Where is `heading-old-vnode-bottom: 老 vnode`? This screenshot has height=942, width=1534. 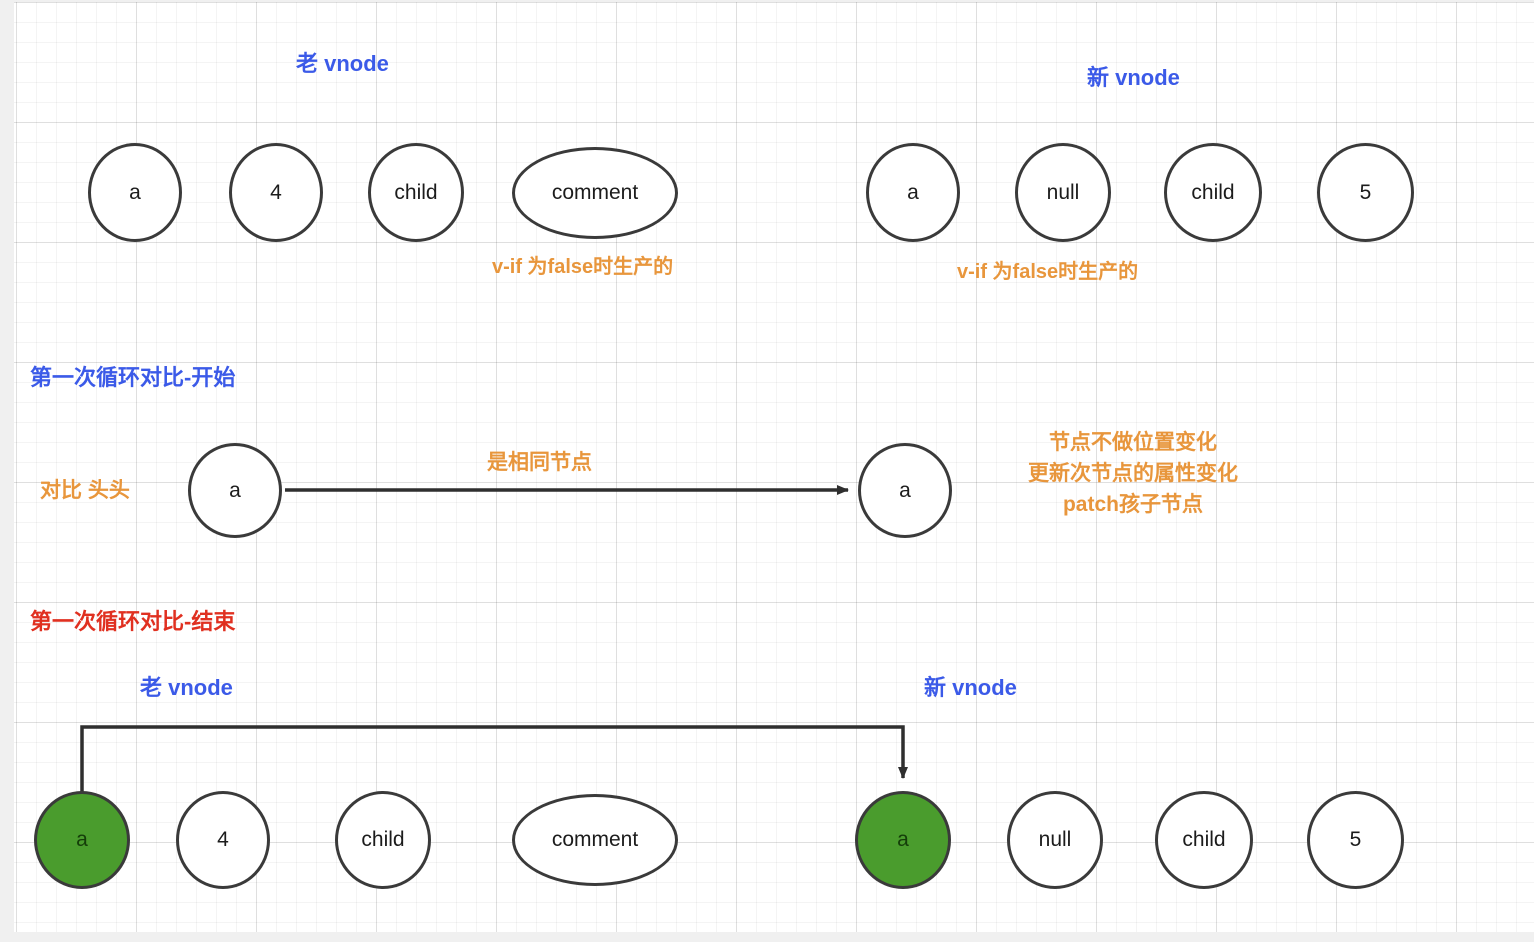
heading-old-vnode-bottom: 老 vnode is located at coordinates (186, 687).